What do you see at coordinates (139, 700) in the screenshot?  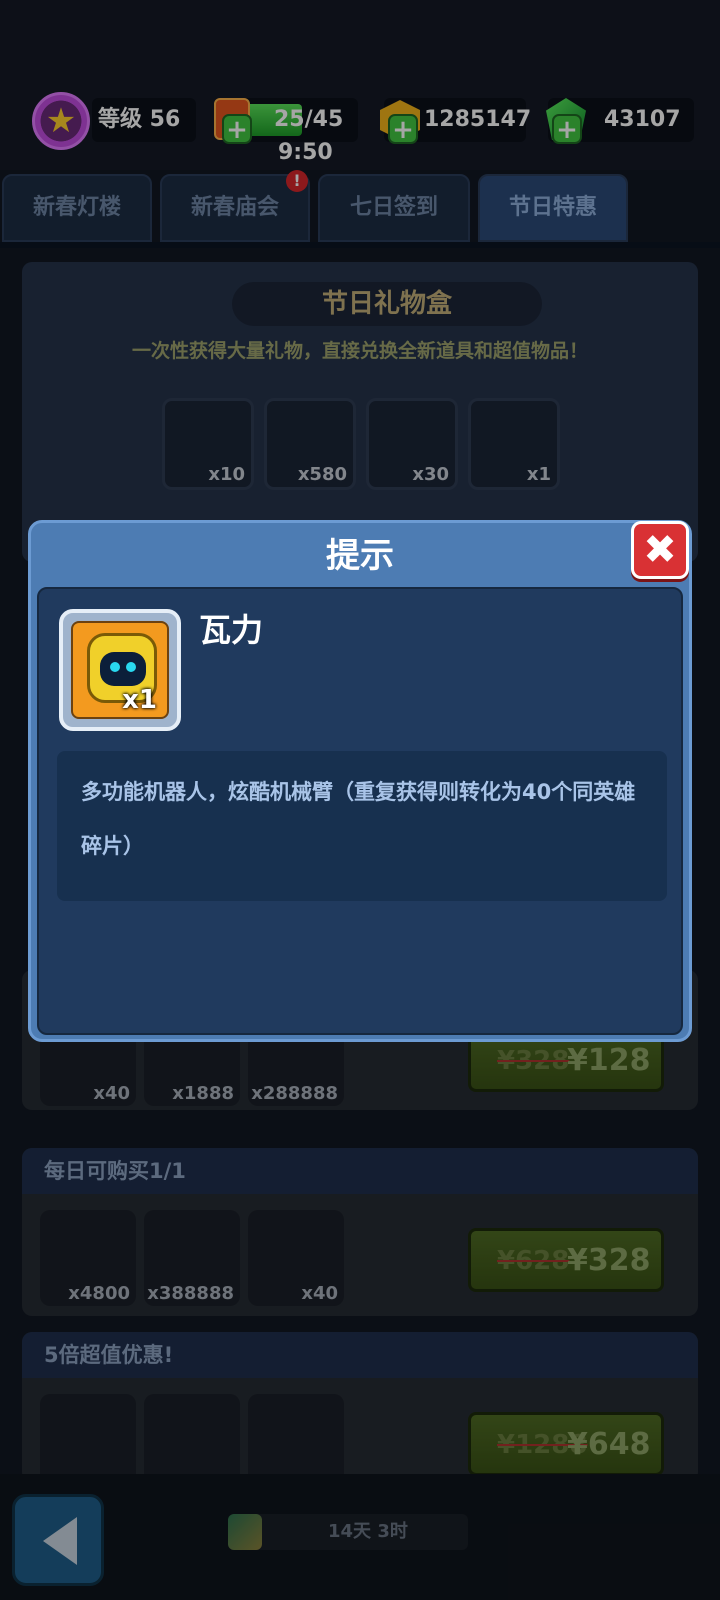 I see `item-quantity: x1` at bounding box center [139, 700].